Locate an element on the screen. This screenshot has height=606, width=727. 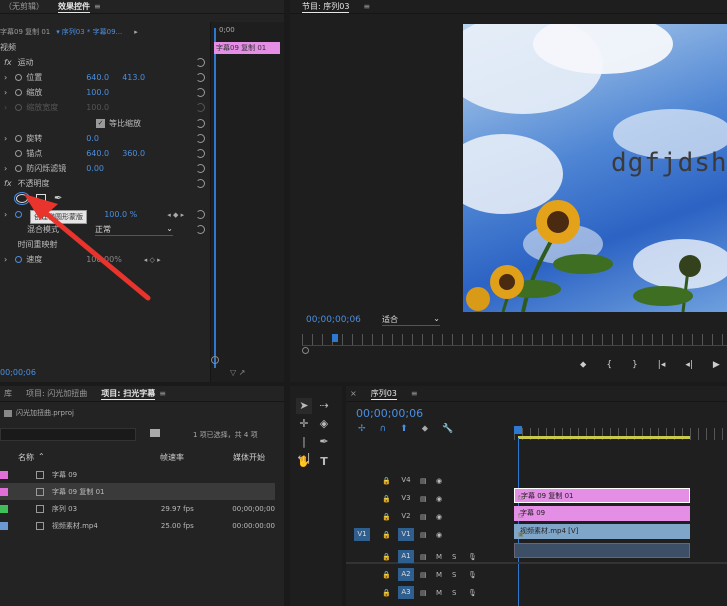
mark-in-icon: { is located at coordinates (609, 365).